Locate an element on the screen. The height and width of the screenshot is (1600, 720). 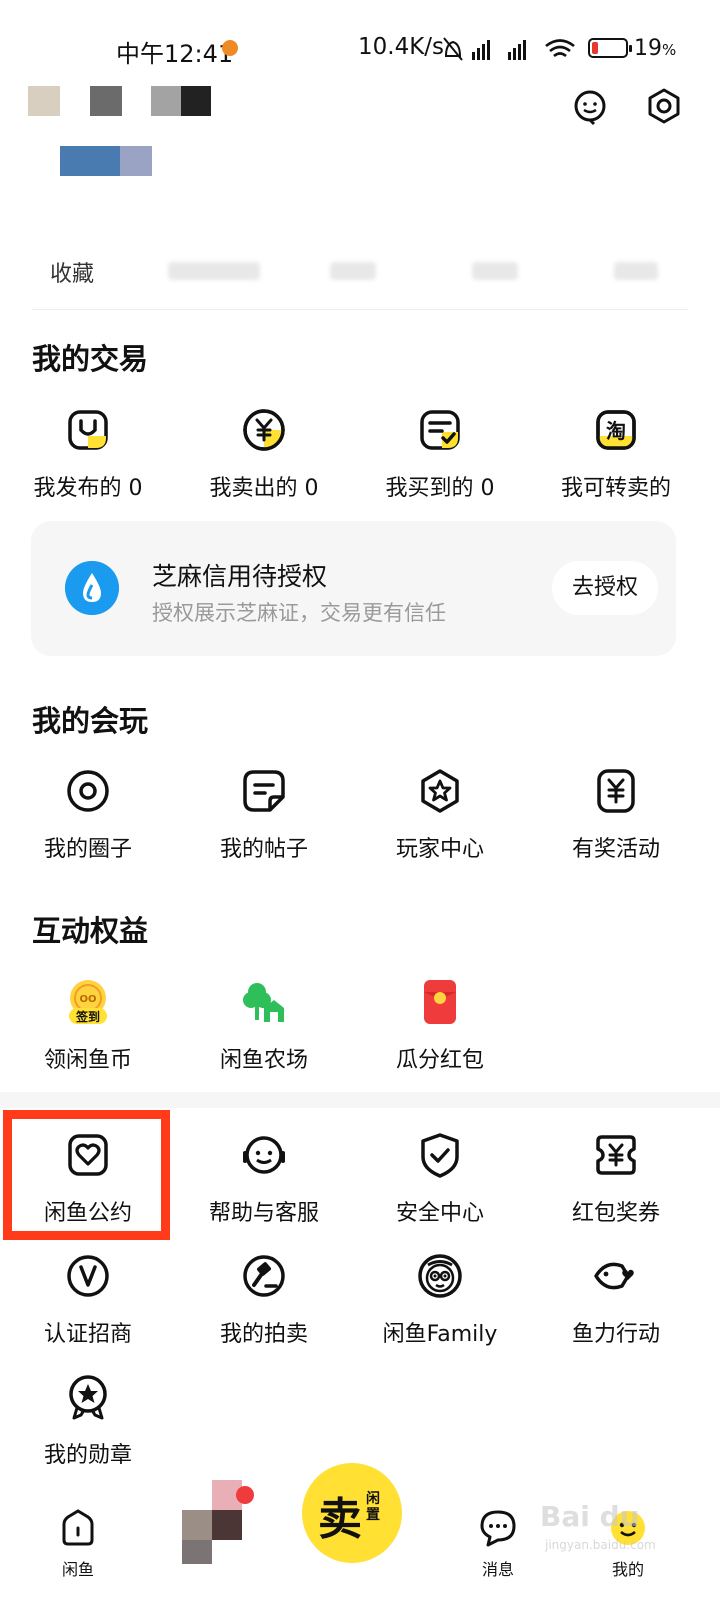
settings-icon is located at coordinates (664, 106).